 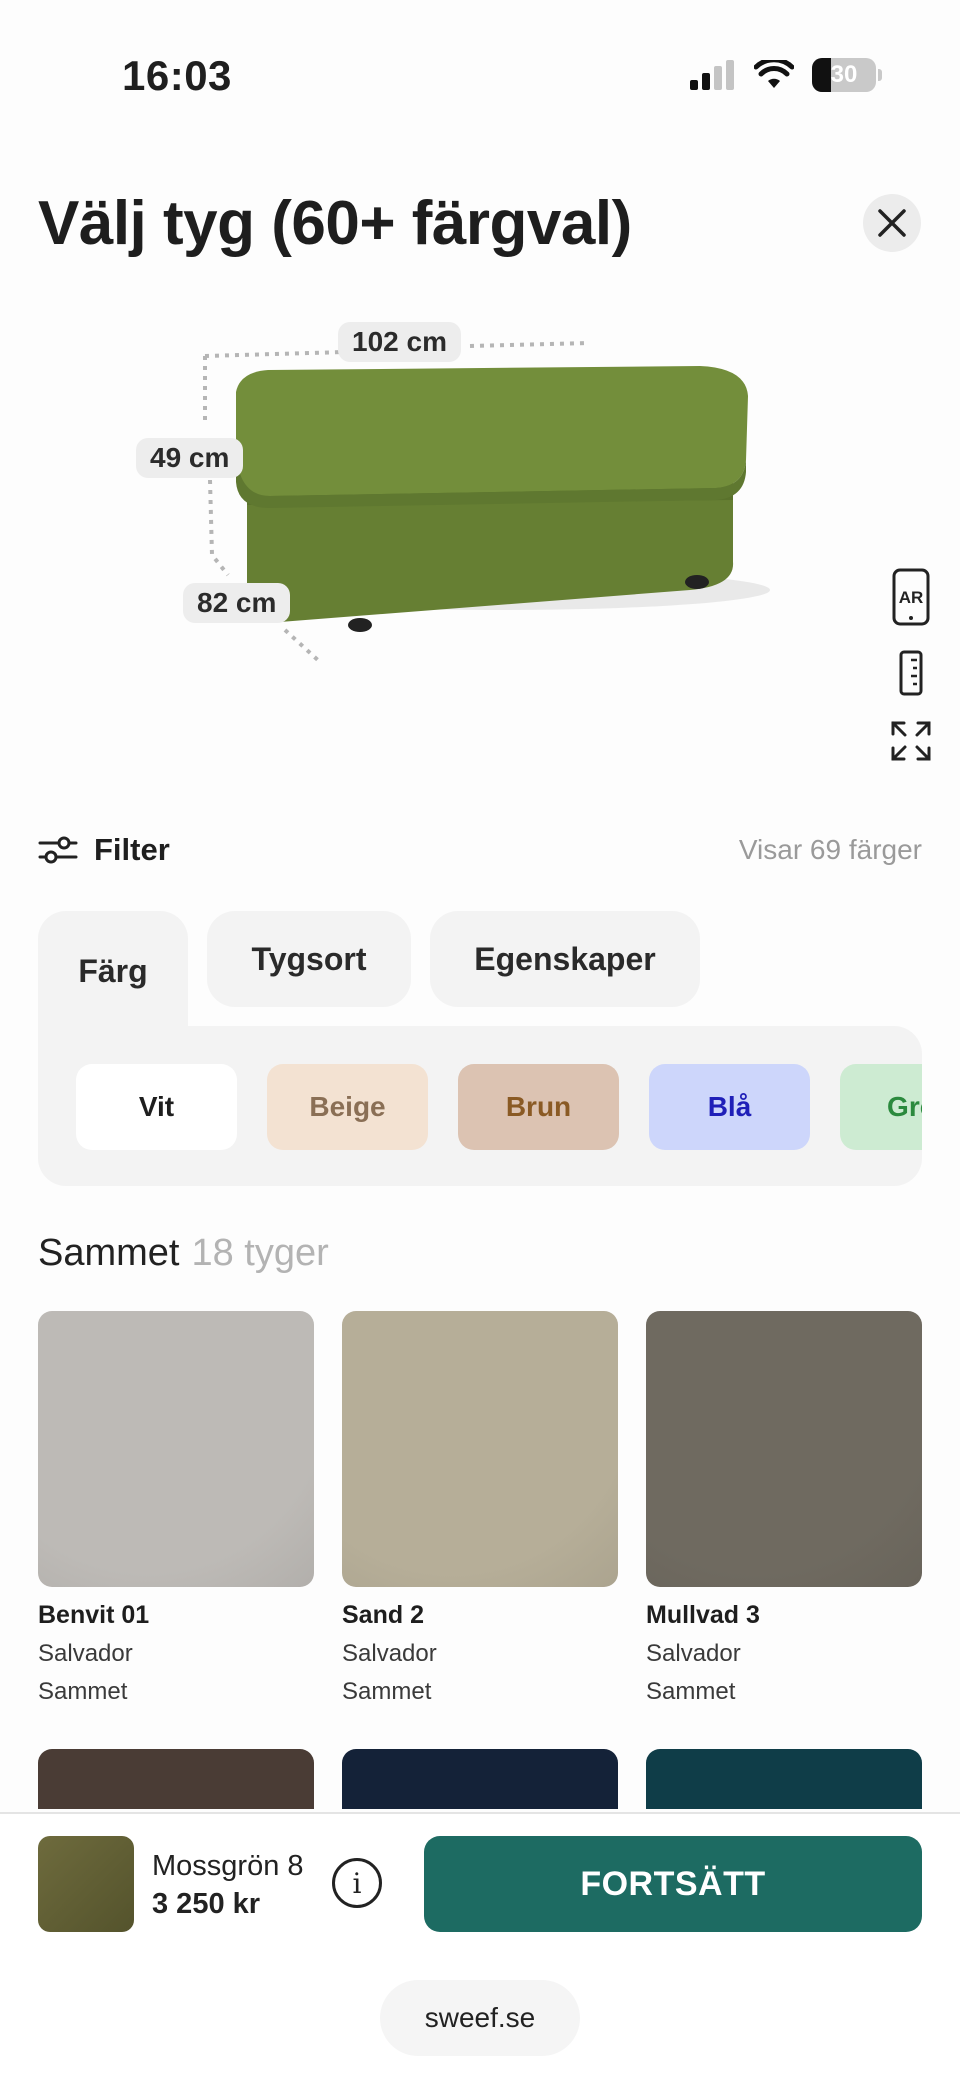 I want to click on status-bar: 16:03 30, so click(x=480, y=75).